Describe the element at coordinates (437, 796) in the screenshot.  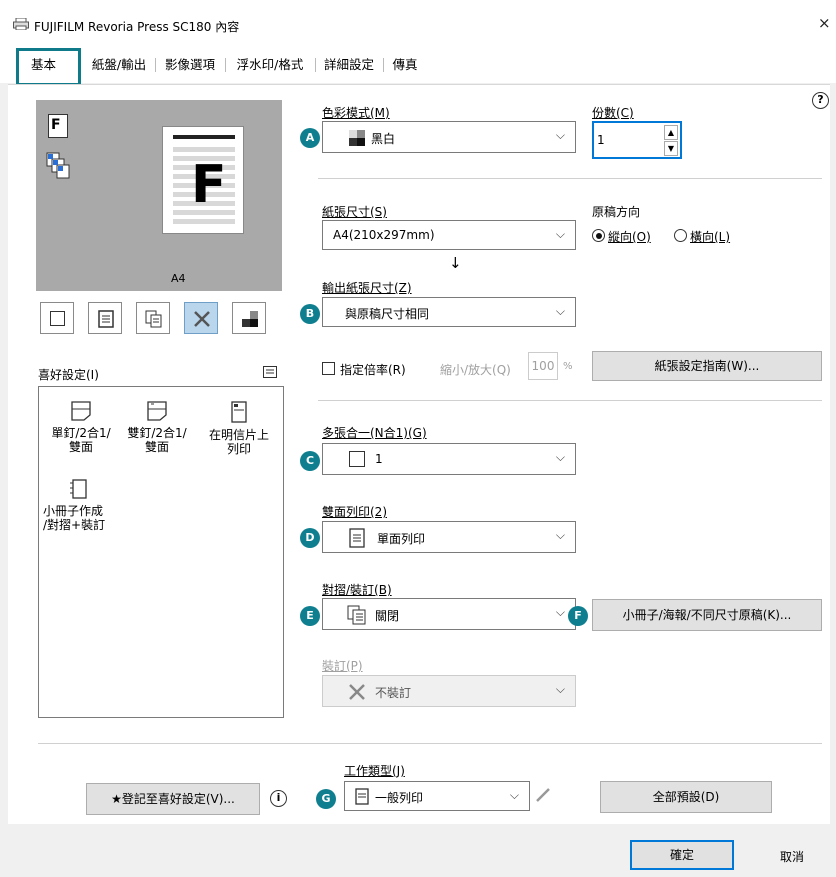
I see `job-type-select: 一般列印 ⌵` at that location.